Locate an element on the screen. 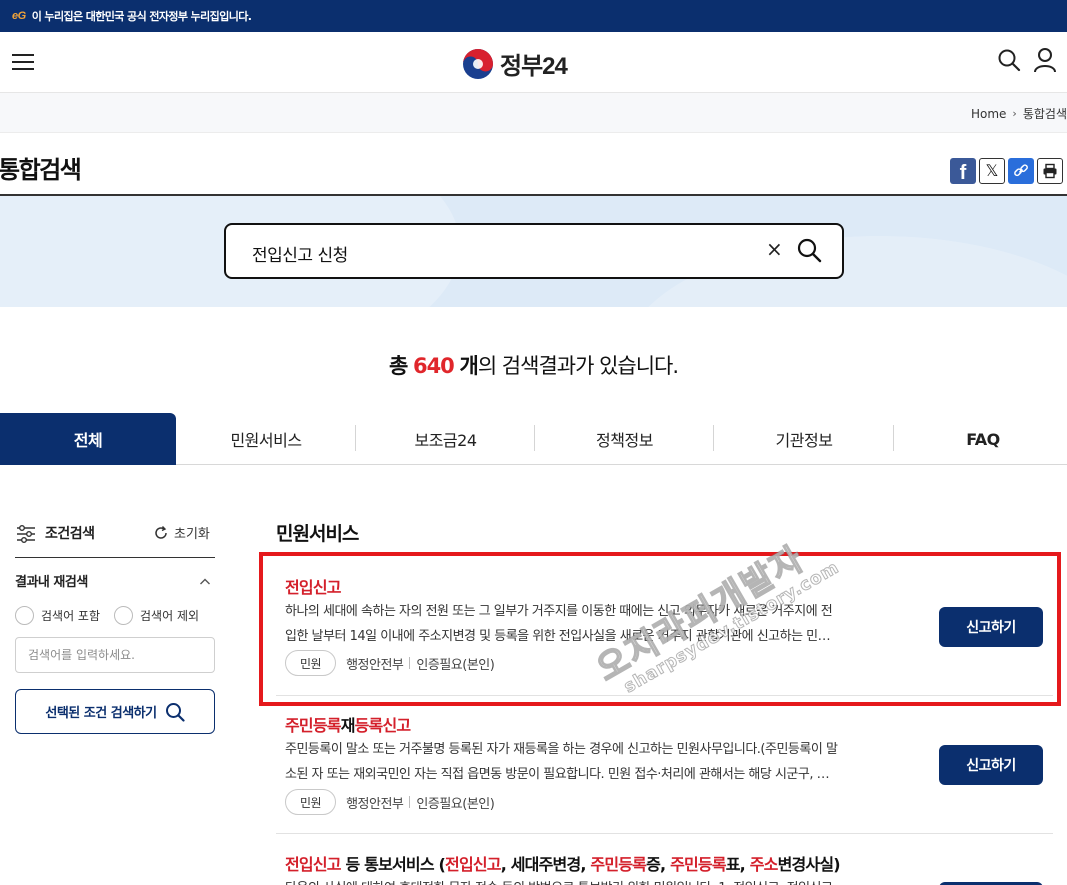 Image resolution: width=1067 pixels, height=885 pixels. chevron-right-icon: › is located at coordinates (1014, 113).